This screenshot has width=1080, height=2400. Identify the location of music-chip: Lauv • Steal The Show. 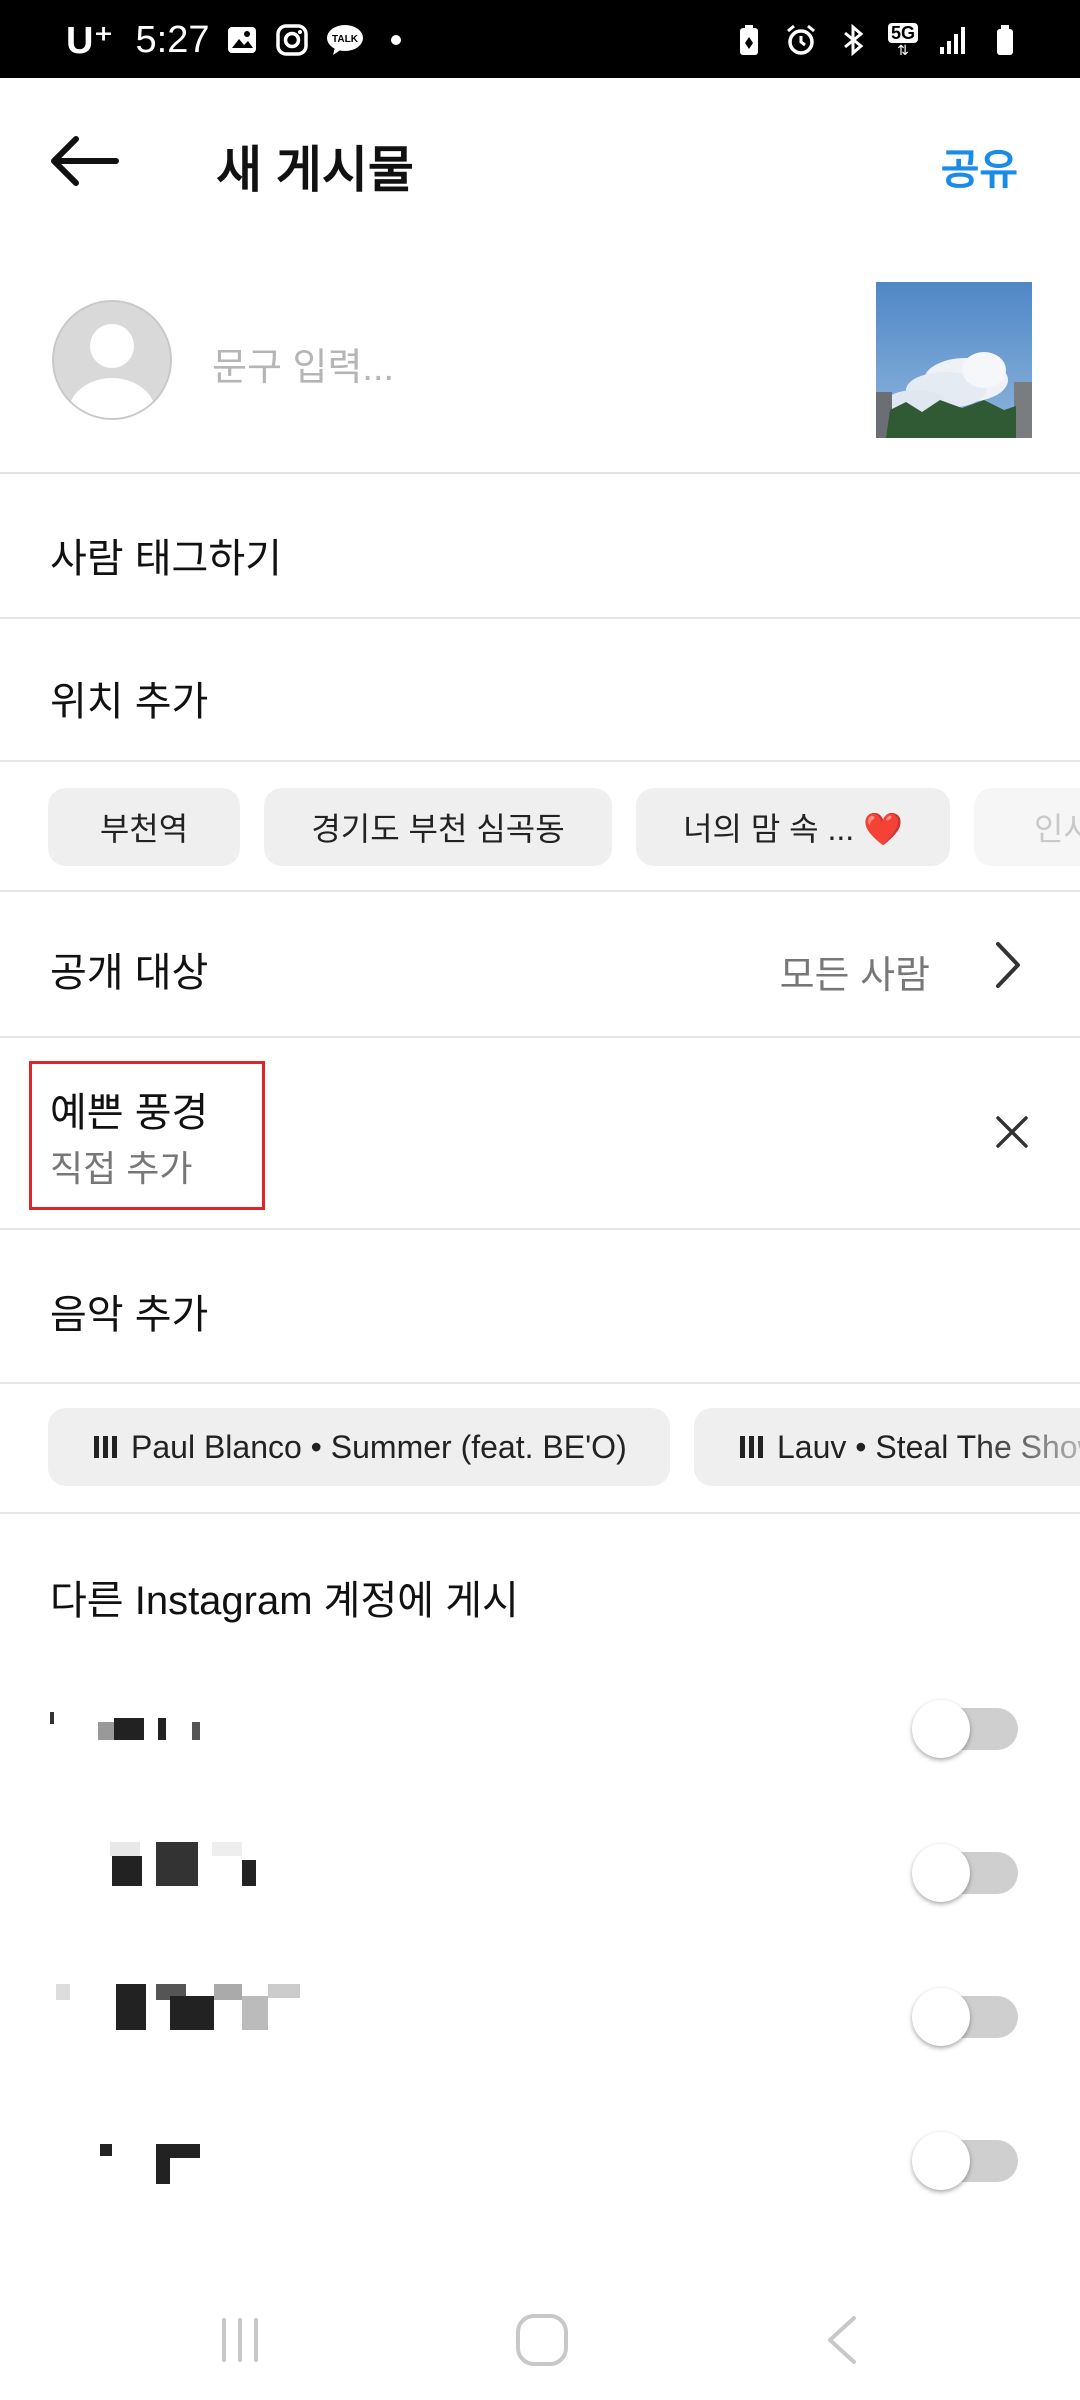
(887, 1447).